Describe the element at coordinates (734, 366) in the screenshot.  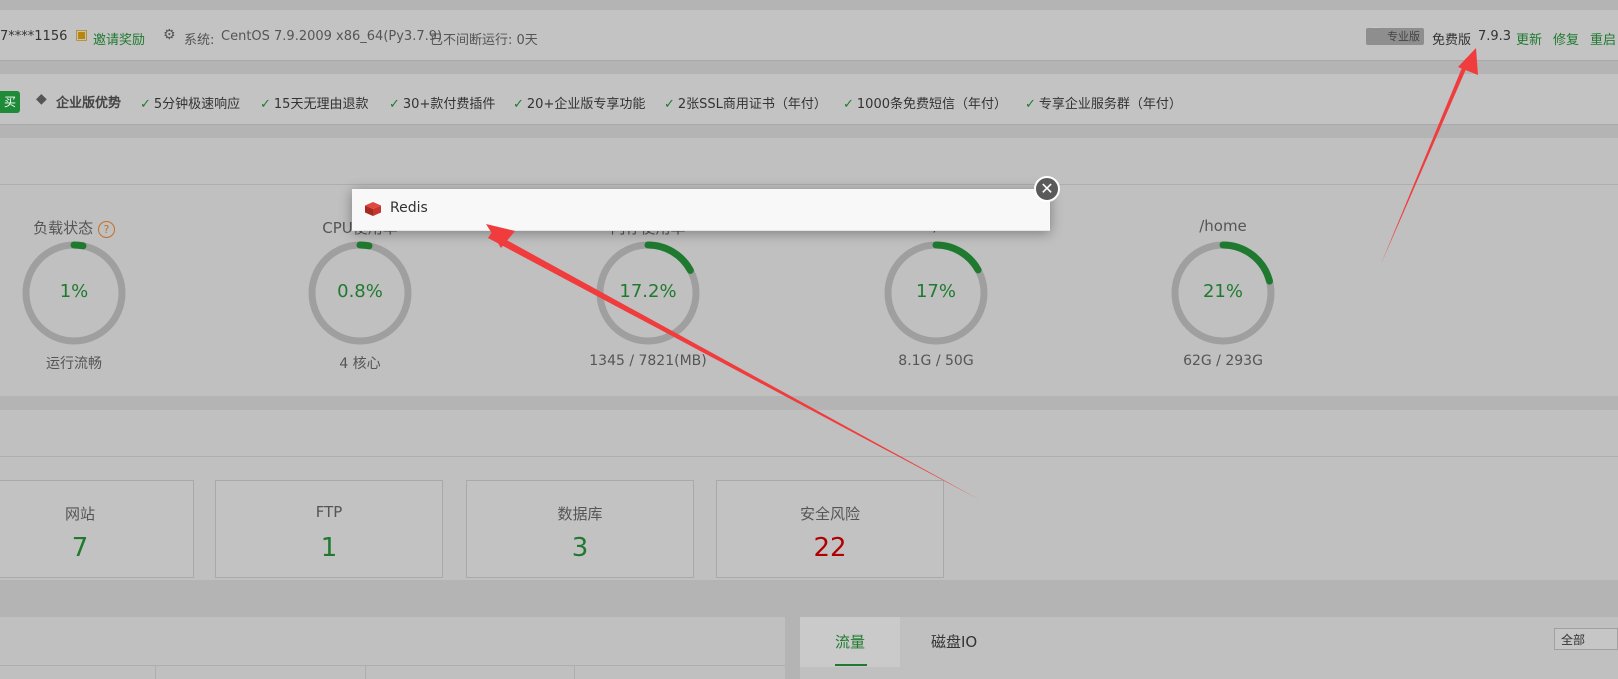
I see `arrow-to-modal-shaft` at that location.